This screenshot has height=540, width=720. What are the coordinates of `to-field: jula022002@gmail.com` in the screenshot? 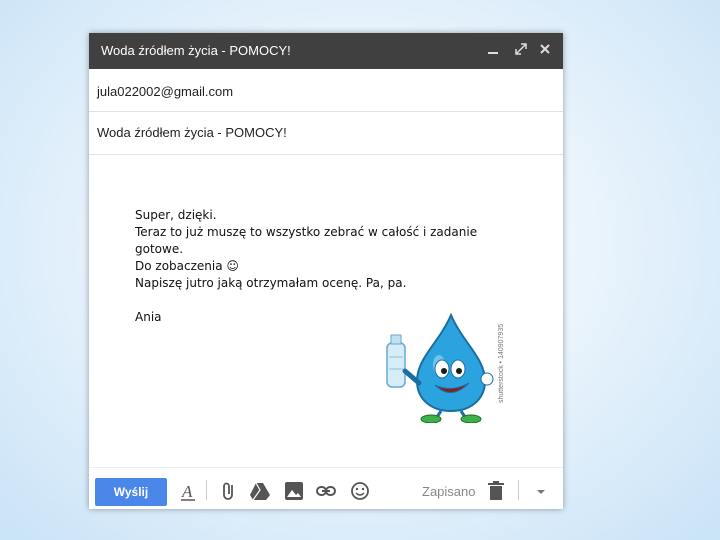 It's located at (326, 90).